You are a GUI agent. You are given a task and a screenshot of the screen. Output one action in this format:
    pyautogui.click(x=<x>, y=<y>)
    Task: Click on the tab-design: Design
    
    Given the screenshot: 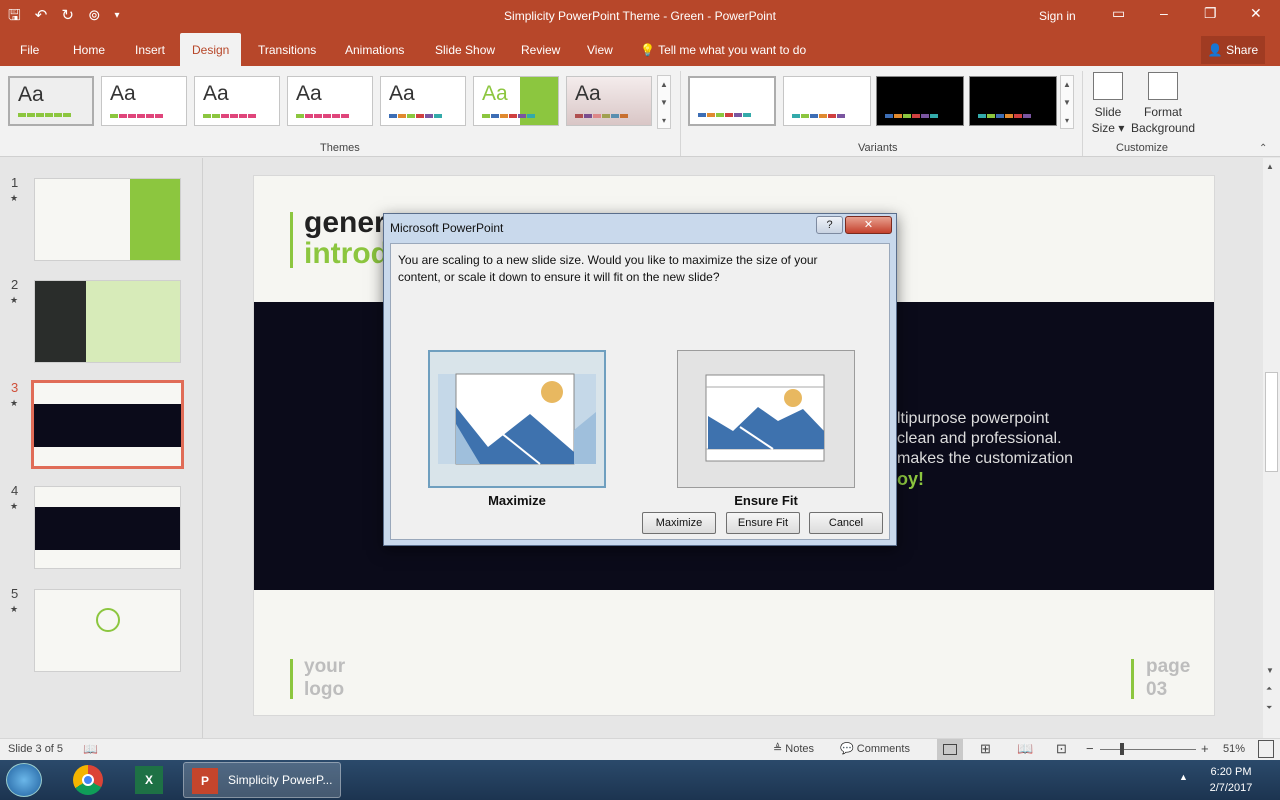 What is the action you would take?
    pyautogui.click(x=211, y=49)
    